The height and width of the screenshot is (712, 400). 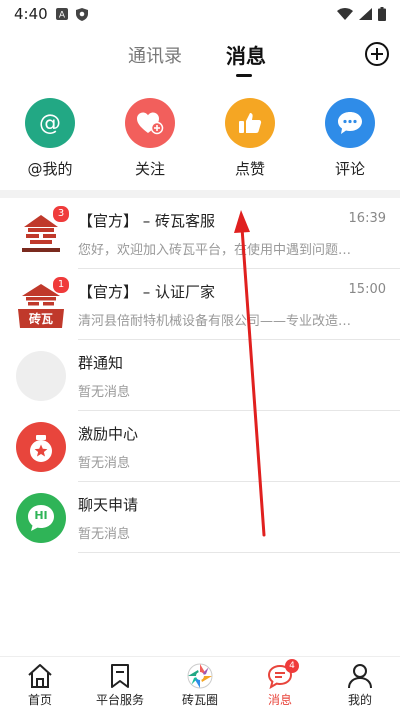 I want to click on chat-bubble-icon, so click(x=350, y=123).